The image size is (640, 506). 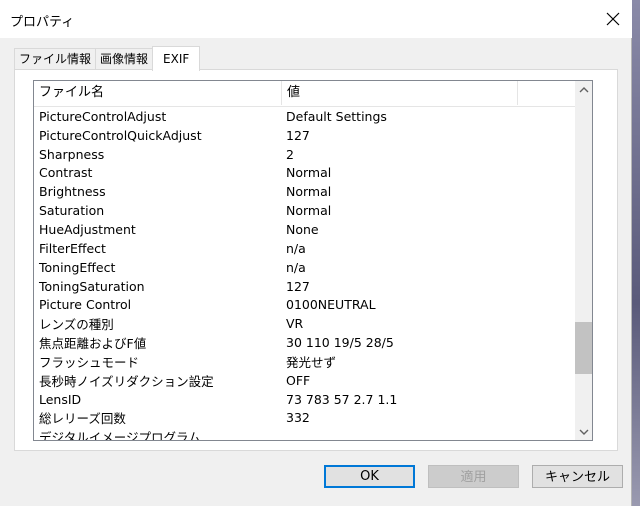 What do you see at coordinates (400, 93) in the screenshot?
I see `column-header-value: 値` at bounding box center [400, 93].